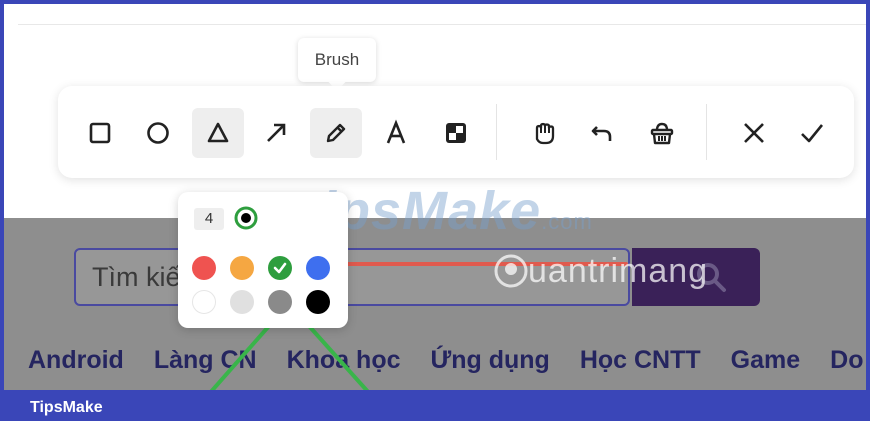  Describe the element at coordinates (618, 271) in the screenshot. I see `watermark-second-text: uantrimang` at that location.